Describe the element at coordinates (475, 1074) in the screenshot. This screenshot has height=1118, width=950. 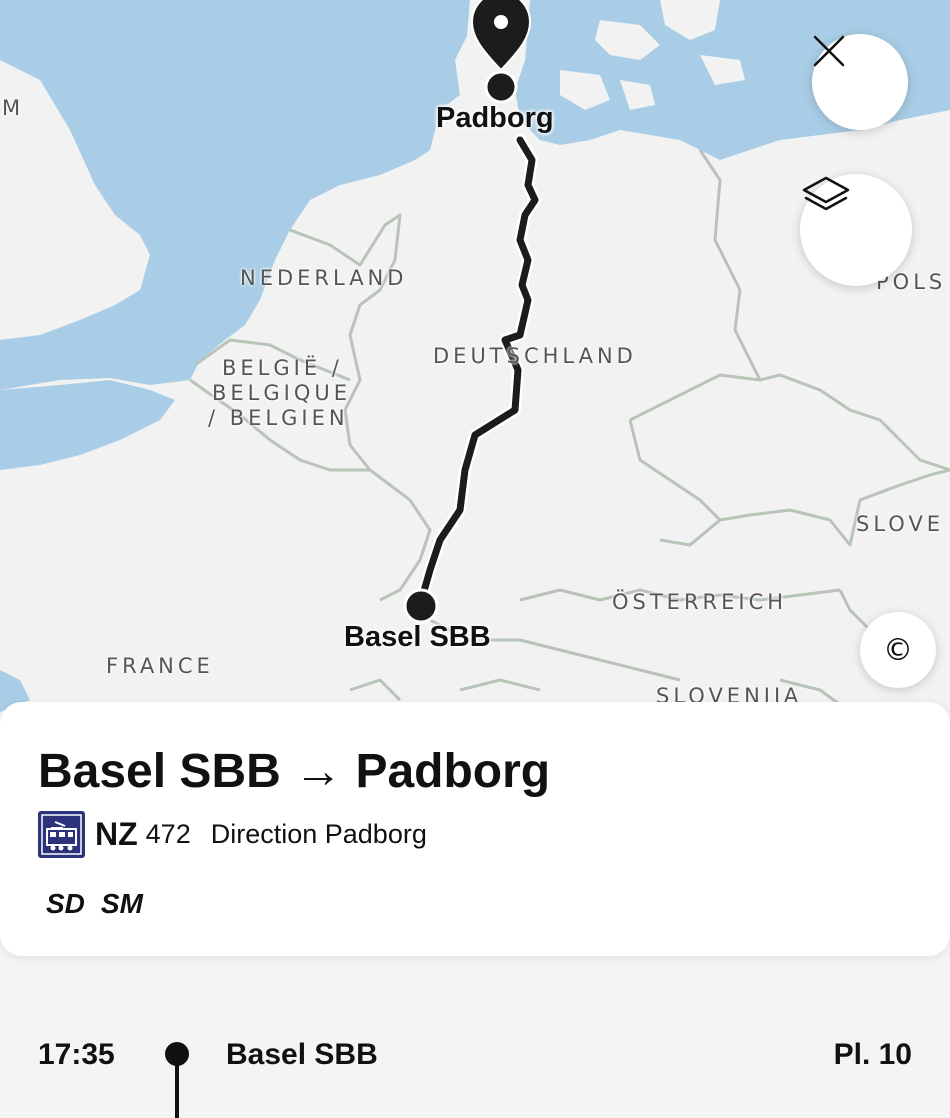
I see `stop-row: 17:35 Basel SBB Pl. 10` at that location.